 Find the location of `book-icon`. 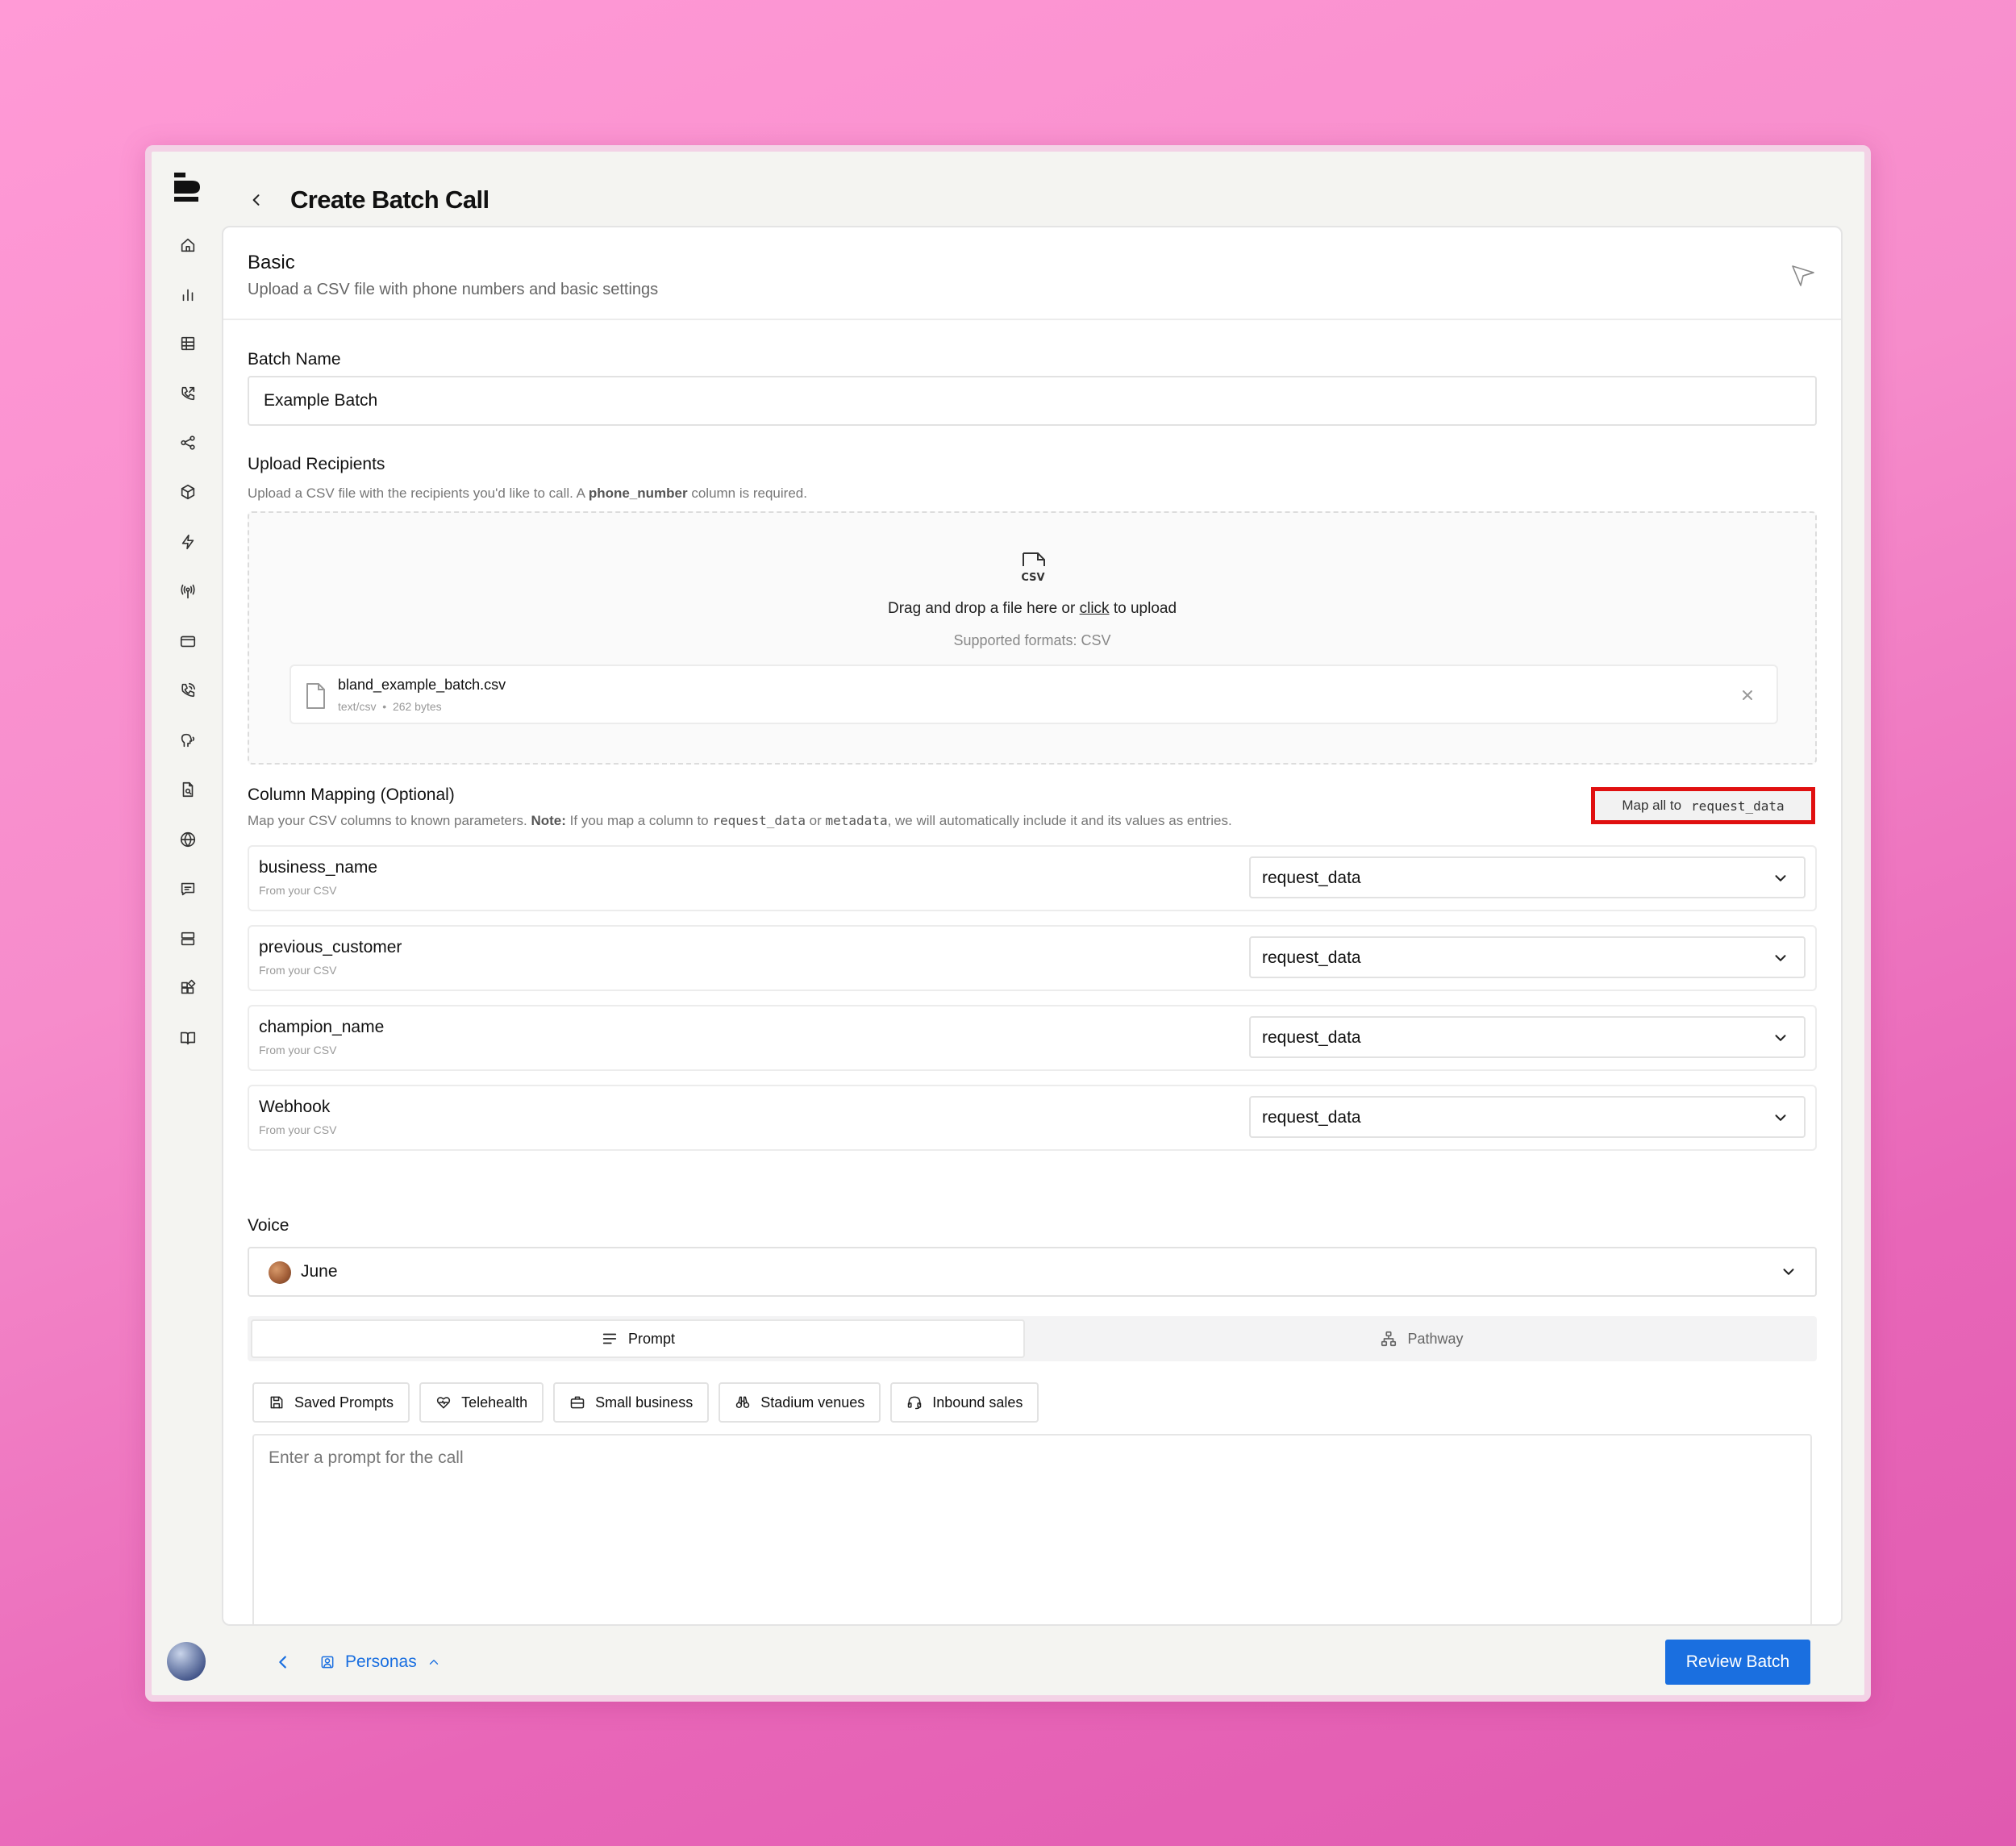

book-icon is located at coordinates (187, 1037).